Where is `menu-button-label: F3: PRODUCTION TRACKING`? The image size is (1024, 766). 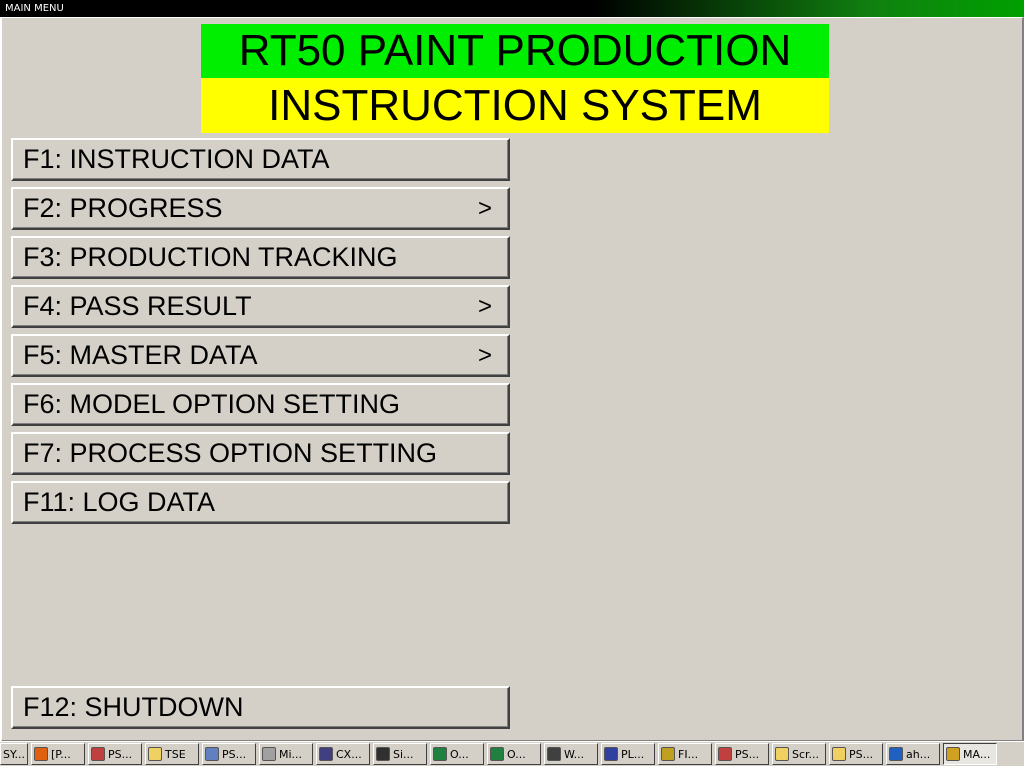
menu-button-label: F3: PRODUCTION TRACKING is located at coordinates (210, 257).